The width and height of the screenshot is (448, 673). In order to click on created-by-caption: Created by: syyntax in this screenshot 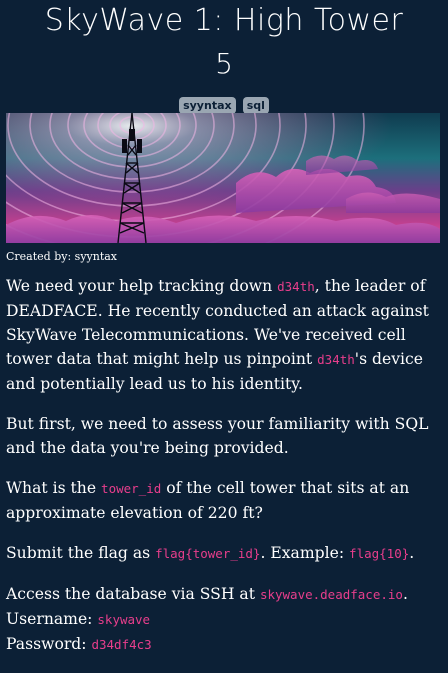, I will do `click(62, 256)`.